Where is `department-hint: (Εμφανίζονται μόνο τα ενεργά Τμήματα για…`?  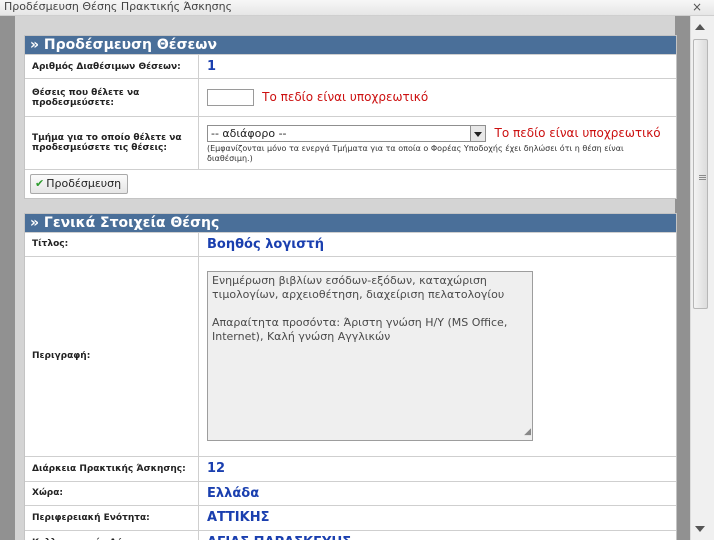
department-hint: (Εμφανίζονται μόνο τα ενεργά Τμήματα για… is located at coordinates (415, 153).